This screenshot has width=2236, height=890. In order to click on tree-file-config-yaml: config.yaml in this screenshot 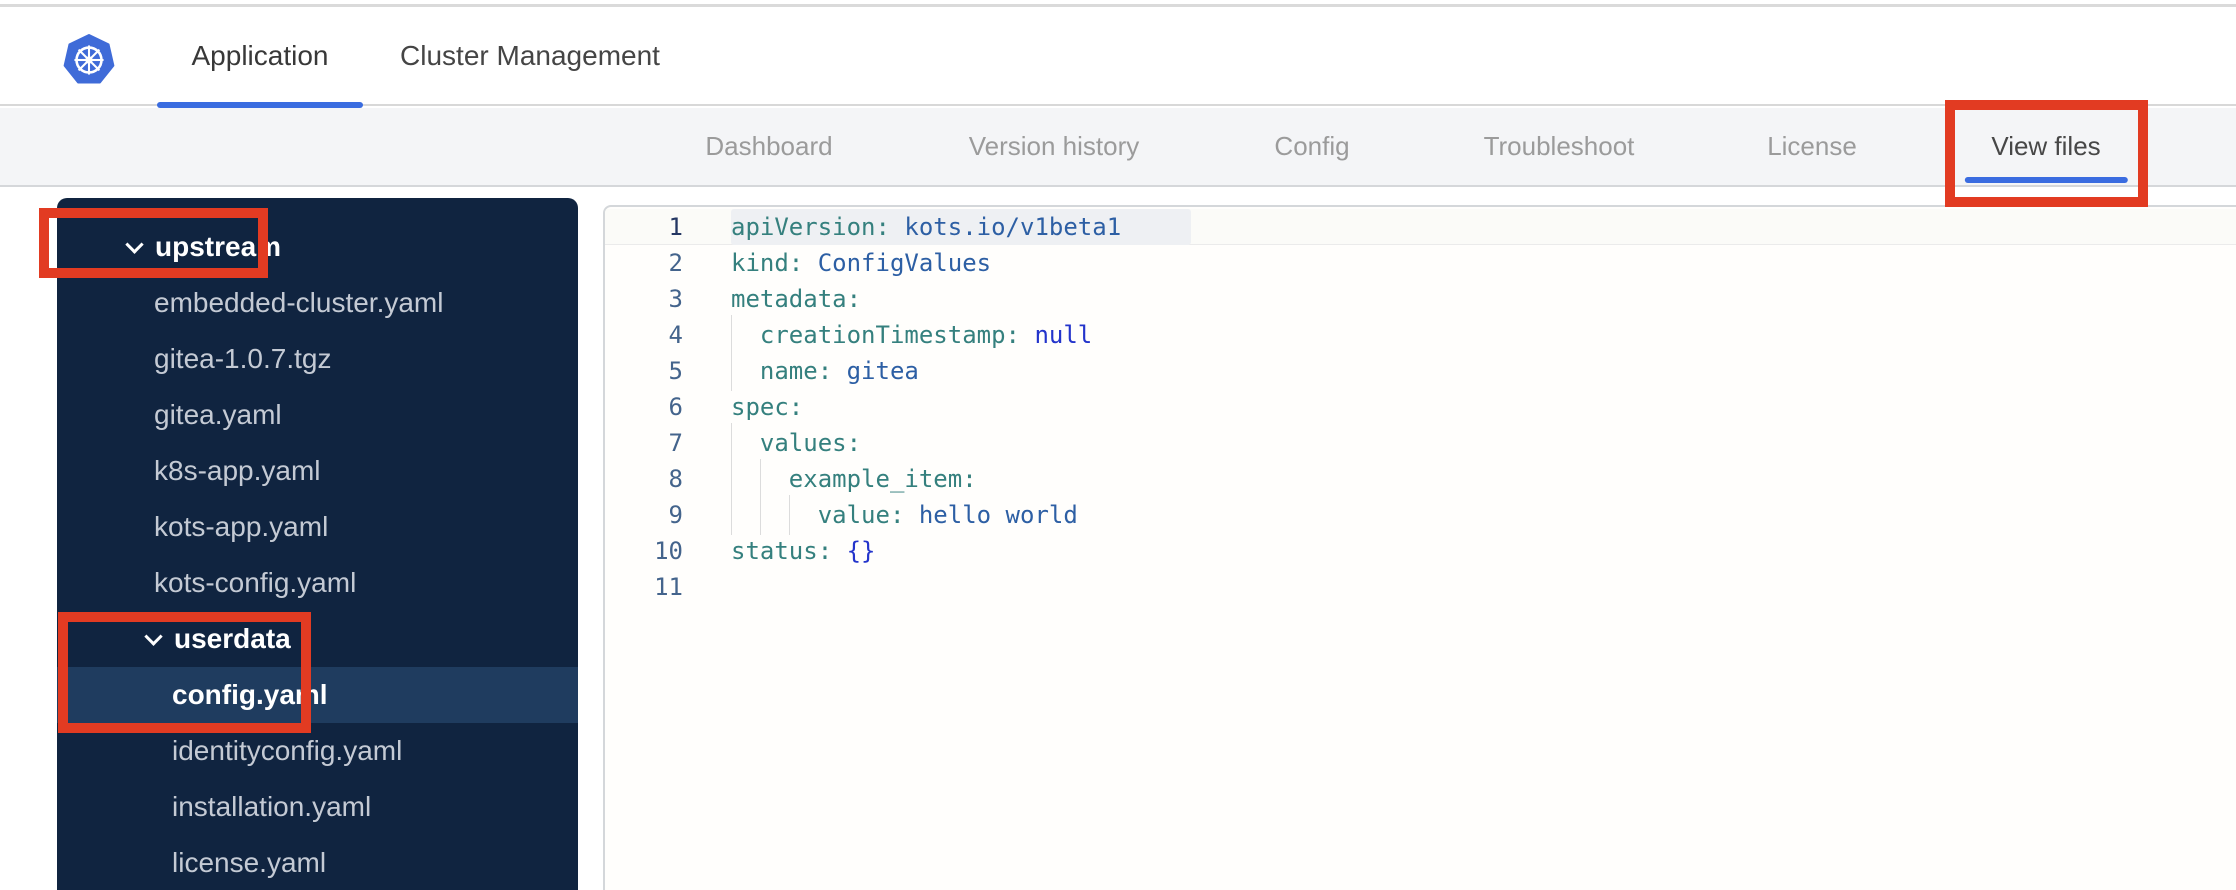, I will do `click(317, 695)`.